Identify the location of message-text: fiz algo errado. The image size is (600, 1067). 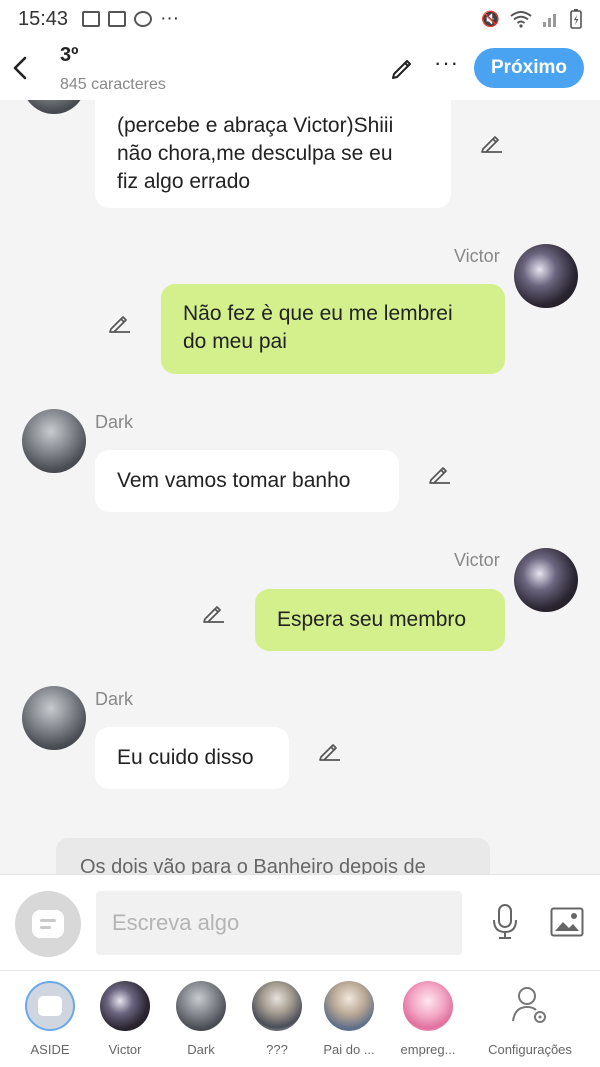
(184, 181).